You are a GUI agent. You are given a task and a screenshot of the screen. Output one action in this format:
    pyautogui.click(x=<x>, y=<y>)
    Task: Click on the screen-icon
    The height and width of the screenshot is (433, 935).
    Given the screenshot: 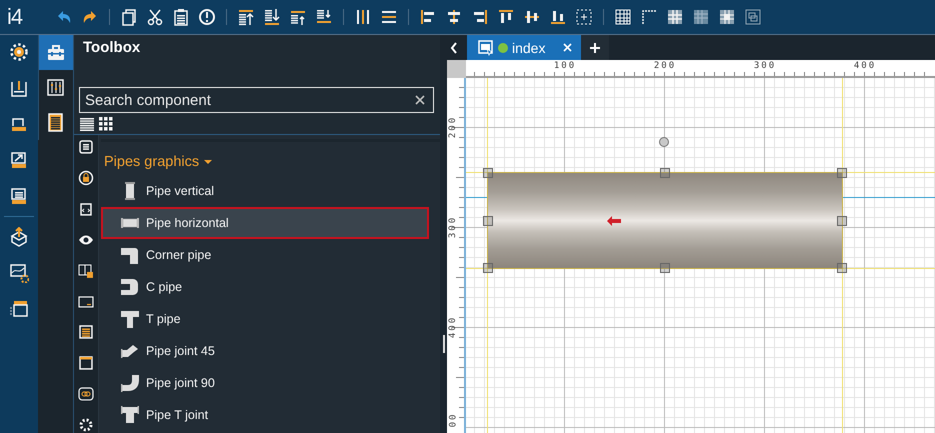 What is the action you would take?
    pyautogui.click(x=486, y=48)
    